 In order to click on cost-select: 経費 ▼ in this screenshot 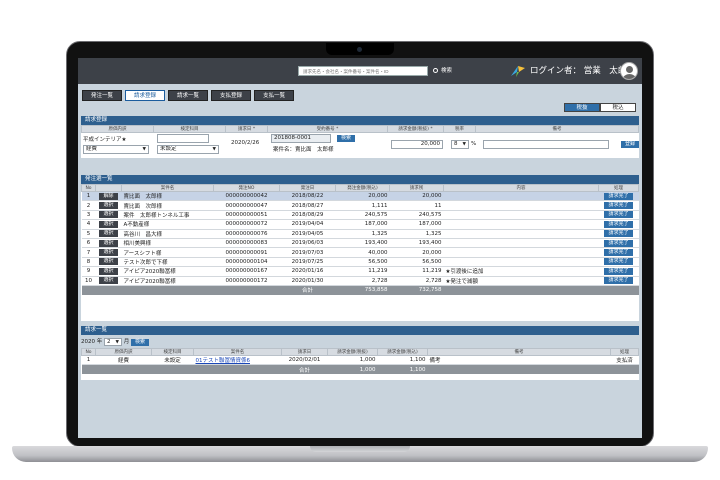, I will do `click(116, 149)`.